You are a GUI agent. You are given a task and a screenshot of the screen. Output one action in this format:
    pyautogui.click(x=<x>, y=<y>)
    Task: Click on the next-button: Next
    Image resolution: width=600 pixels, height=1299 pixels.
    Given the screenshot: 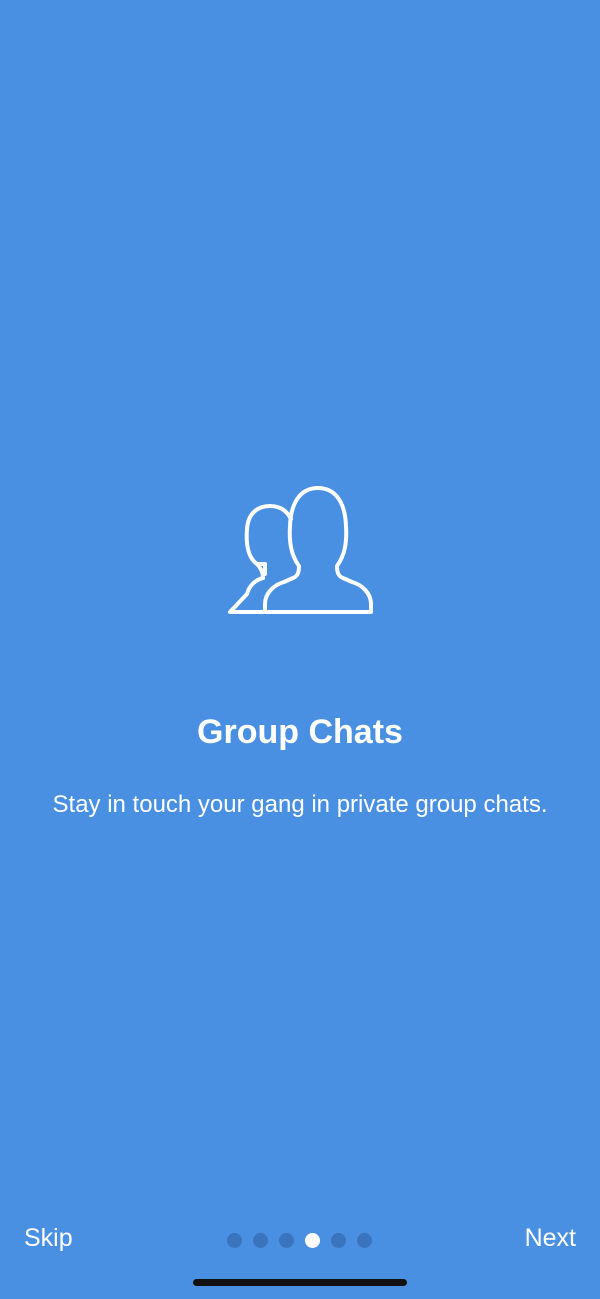 What is the action you would take?
    pyautogui.click(x=550, y=1238)
    